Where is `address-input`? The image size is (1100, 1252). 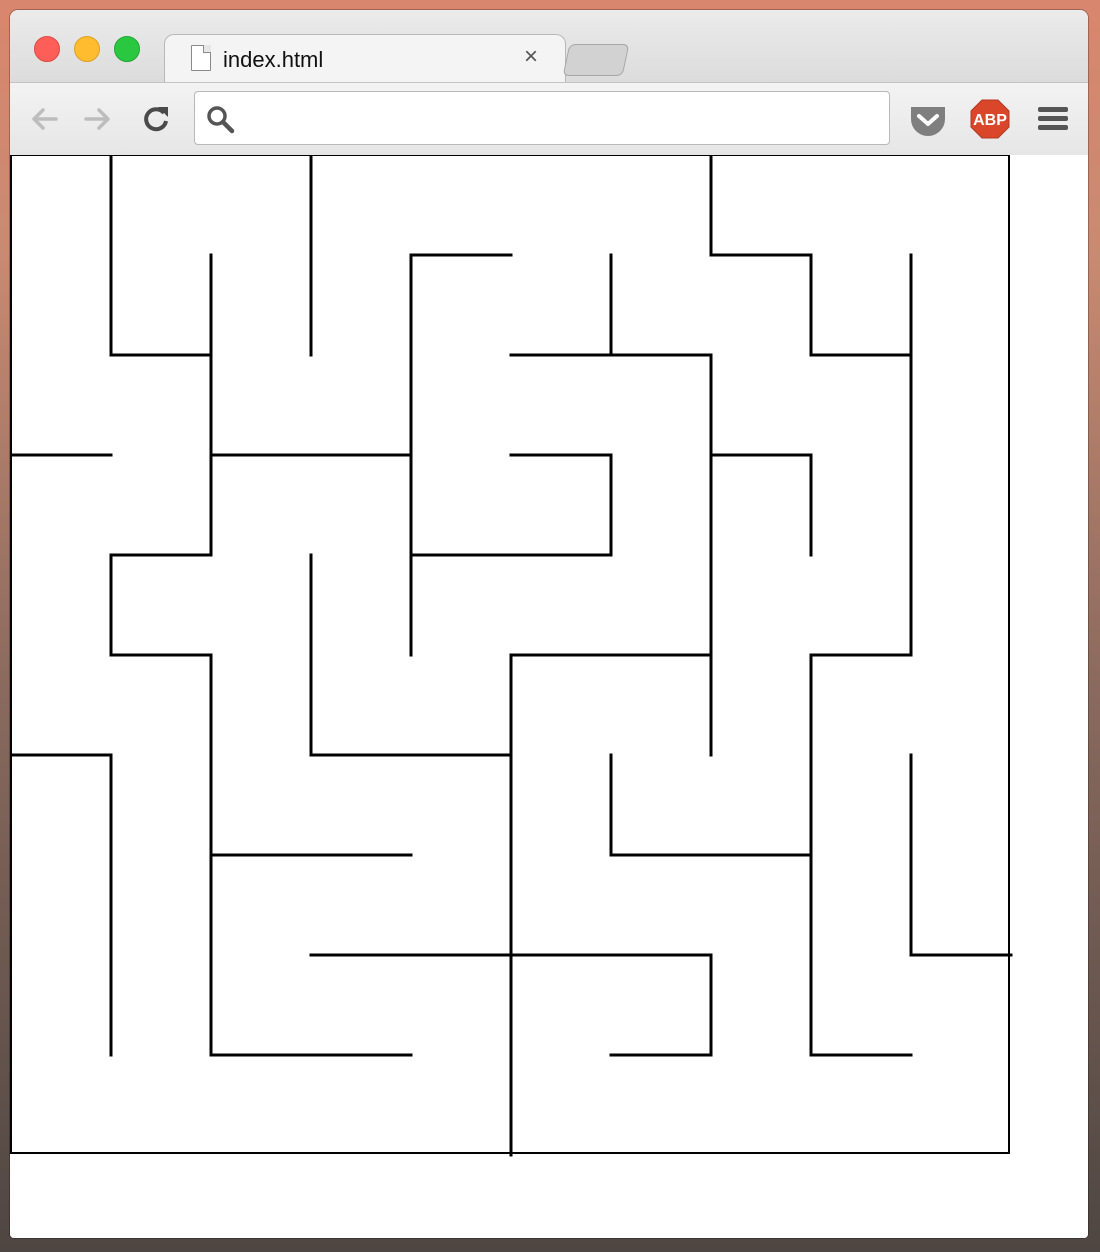 address-input is located at coordinates (558, 118).